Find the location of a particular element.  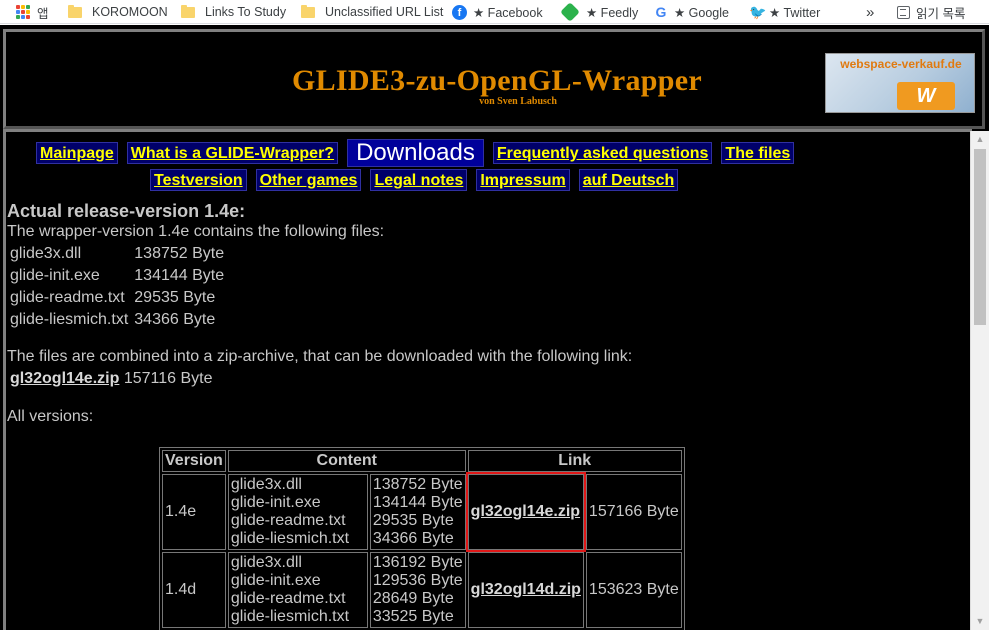

bookmark-google: G ★ Google is located at coordinates (691, 12).